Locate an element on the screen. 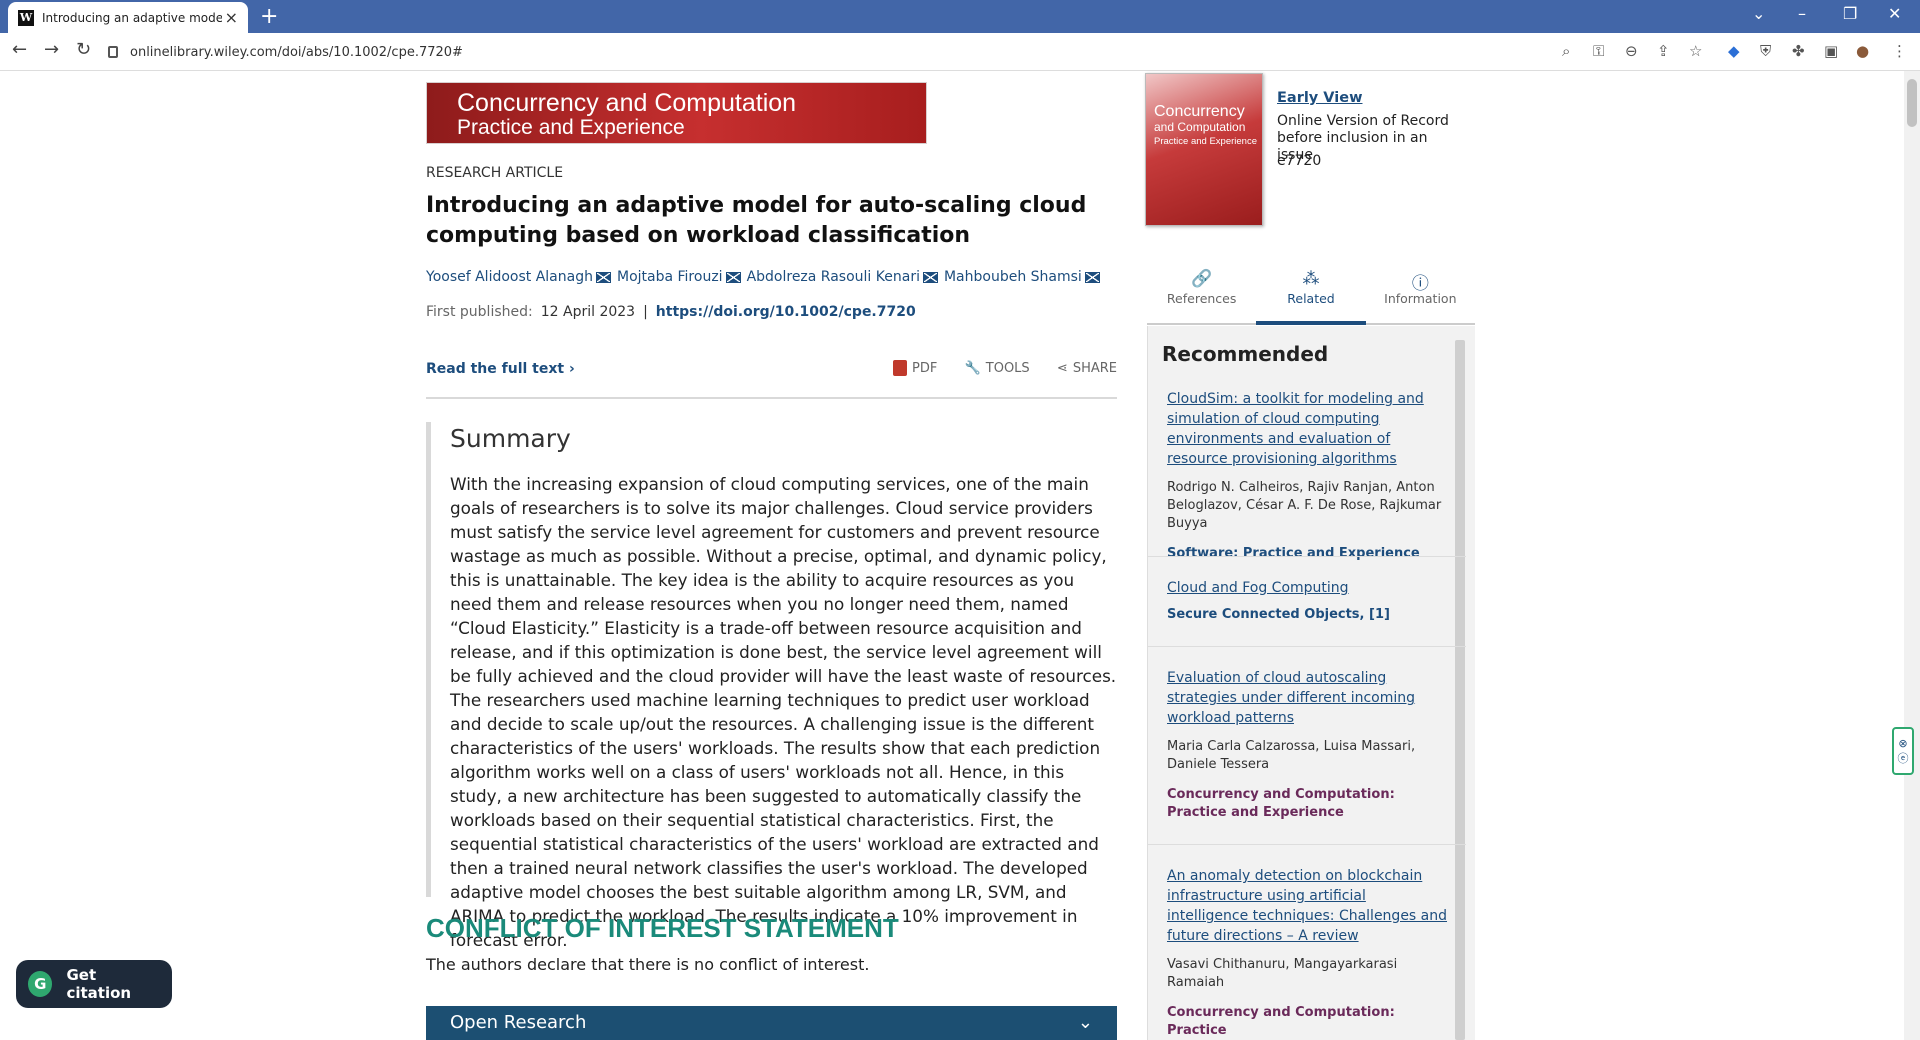 The height and width of the screenshot is (1040, 1920). close-window-button: ✕ is located at coordinates (1894, 13).